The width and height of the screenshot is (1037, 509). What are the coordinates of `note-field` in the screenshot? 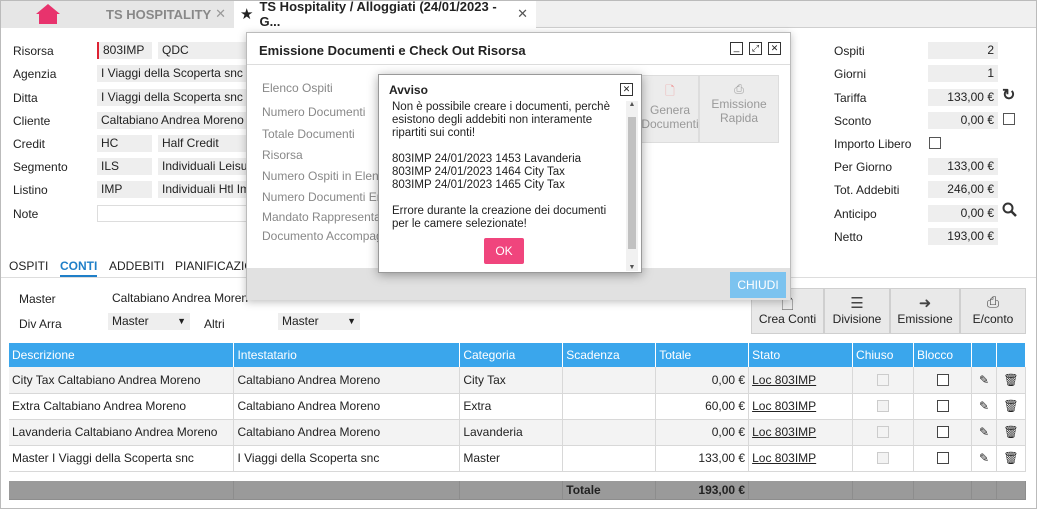 It's located at (172, 213).